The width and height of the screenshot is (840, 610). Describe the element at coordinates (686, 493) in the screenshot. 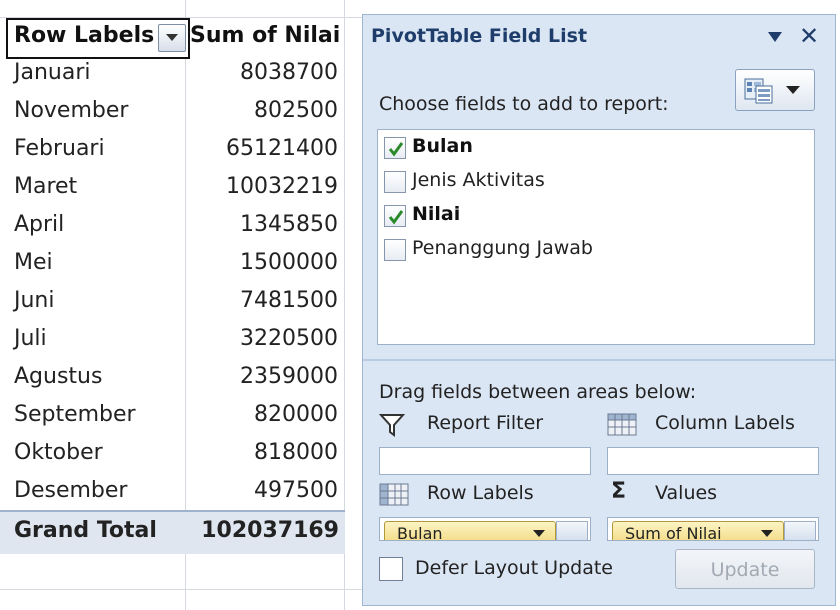

I see `values-label: Values` at that location.